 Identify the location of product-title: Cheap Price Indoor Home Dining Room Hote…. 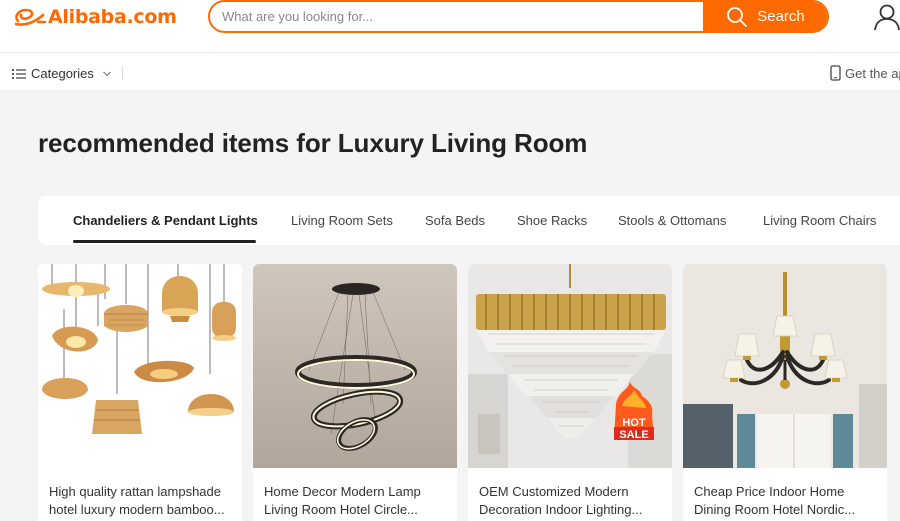
(786, 500).